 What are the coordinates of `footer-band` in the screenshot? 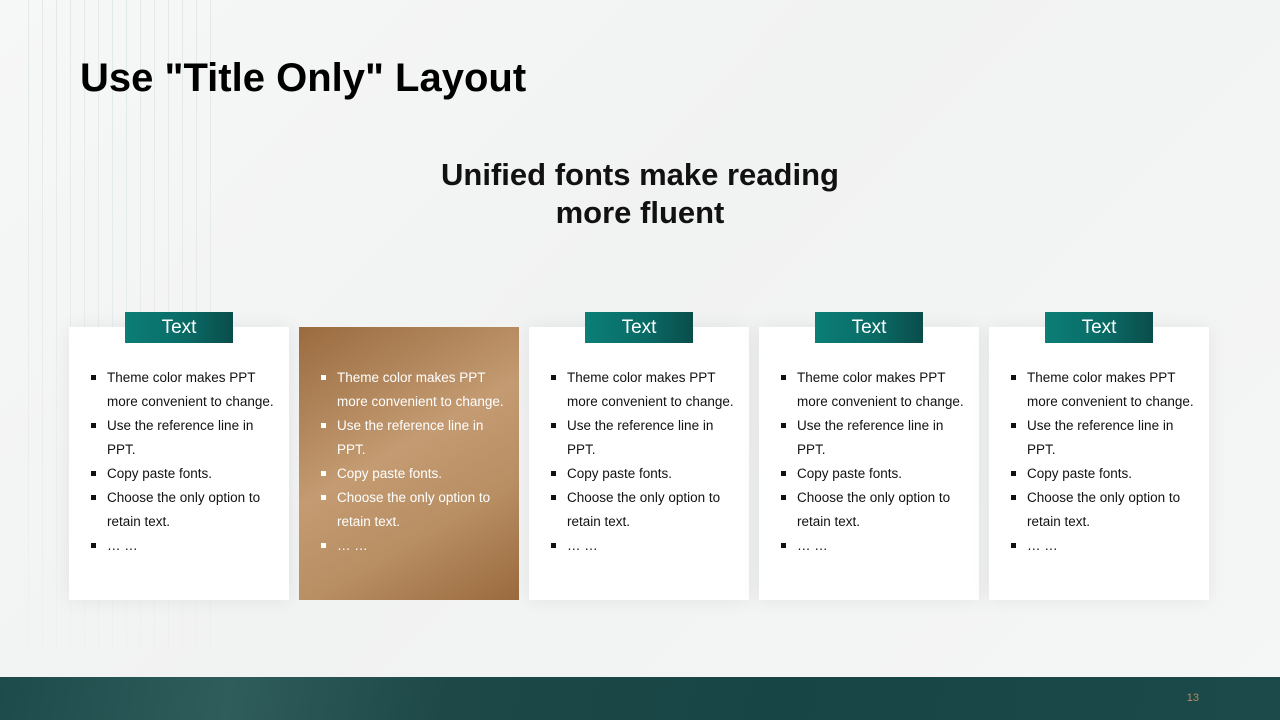 It's located at (640, 698).